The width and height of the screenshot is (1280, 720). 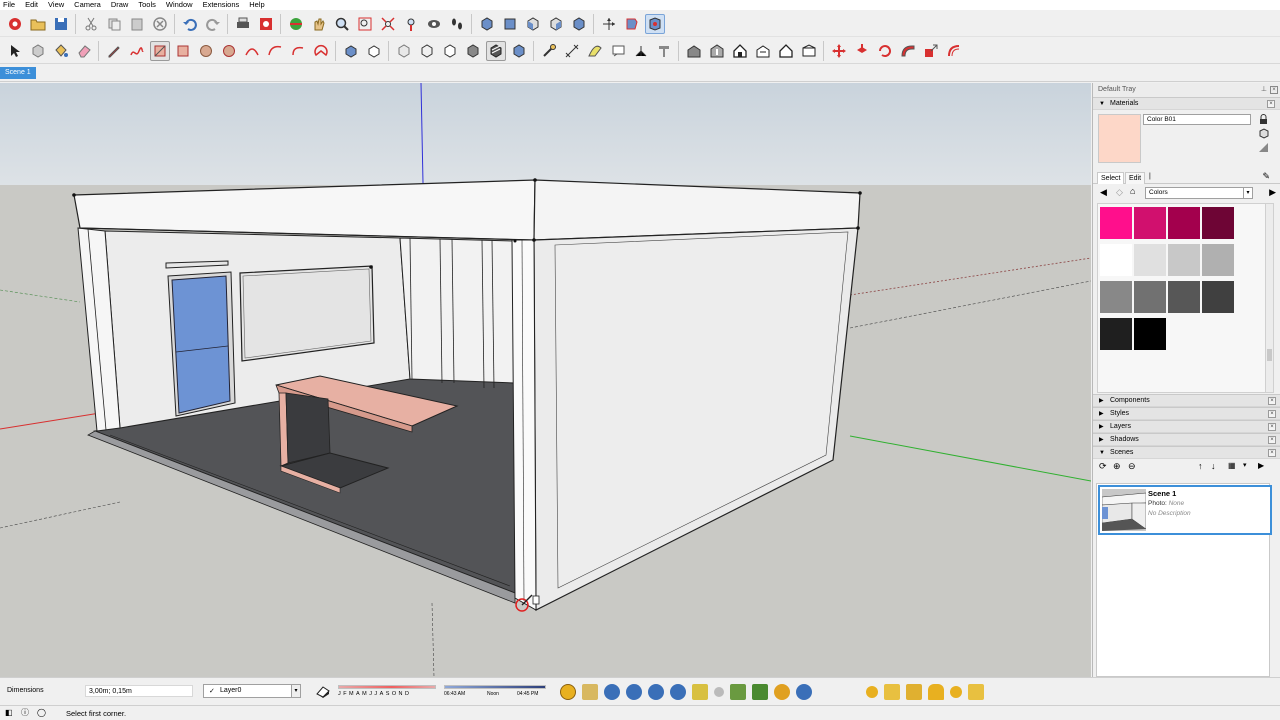 I want to click on get-models-button, so click(x=740, y=51).